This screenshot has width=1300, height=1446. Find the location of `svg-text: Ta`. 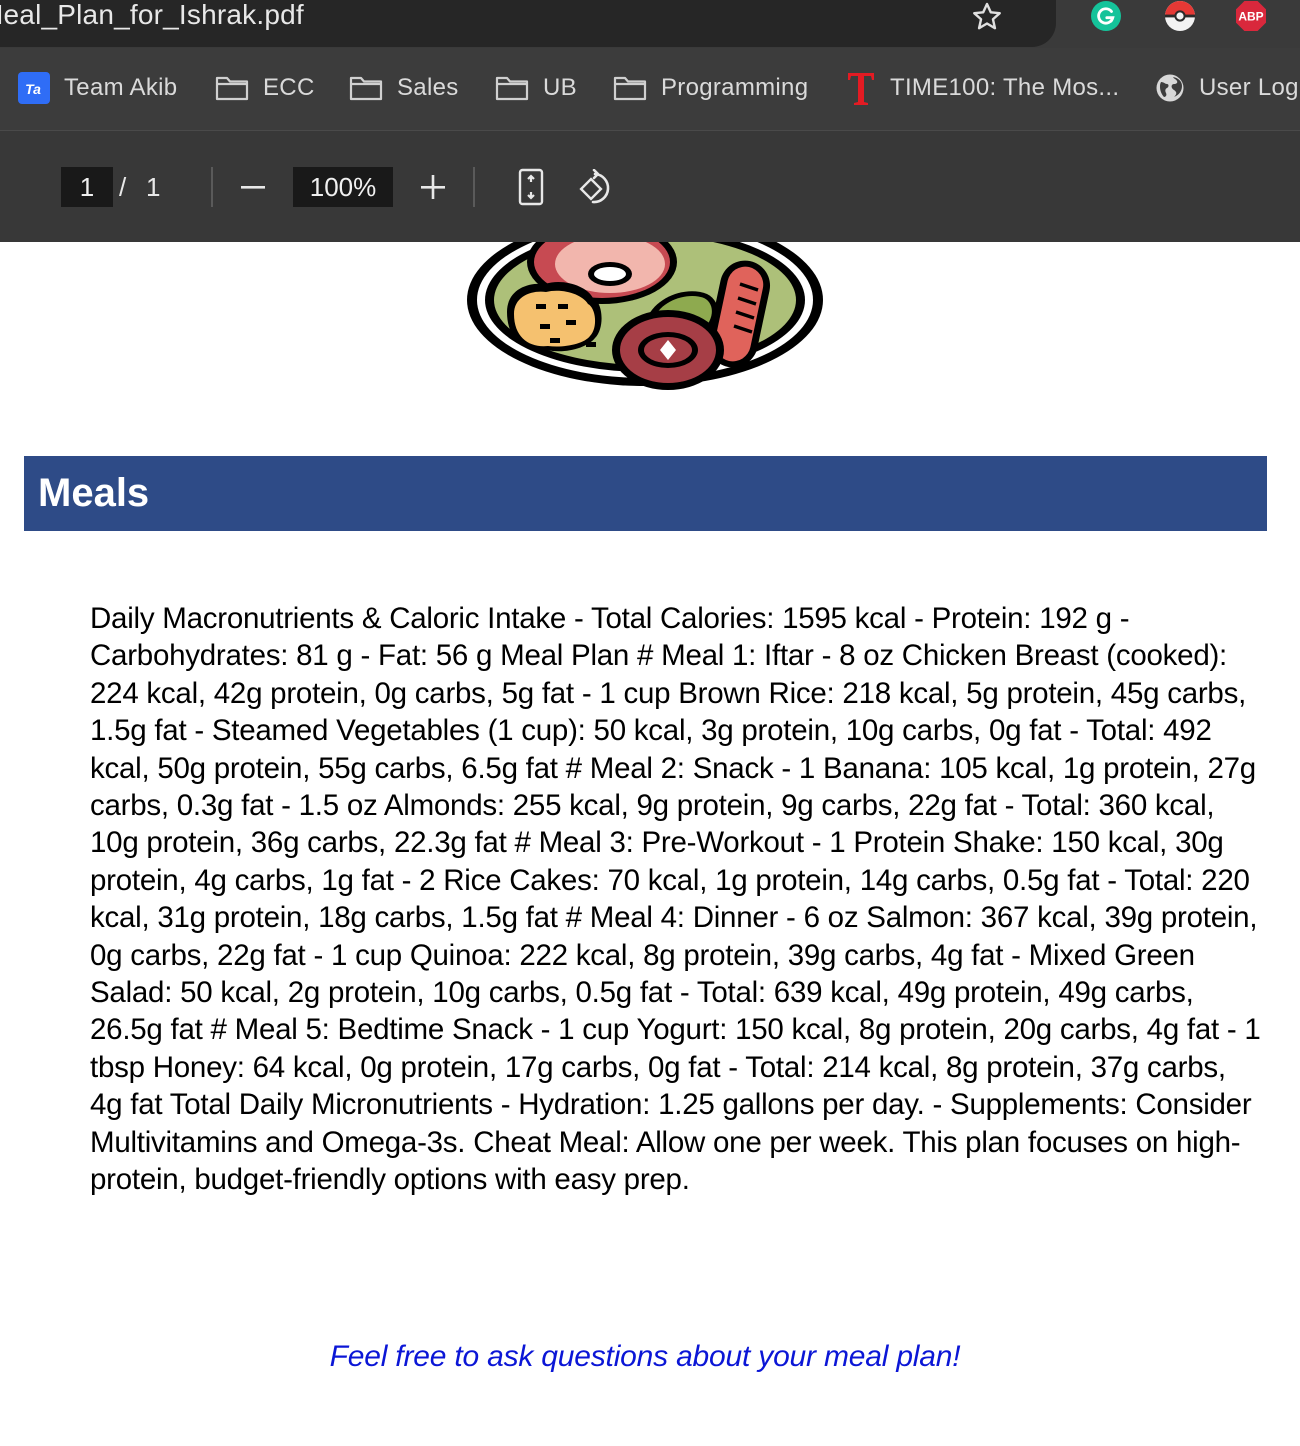

svg-text: Ta is located at coordinates (33, 89).